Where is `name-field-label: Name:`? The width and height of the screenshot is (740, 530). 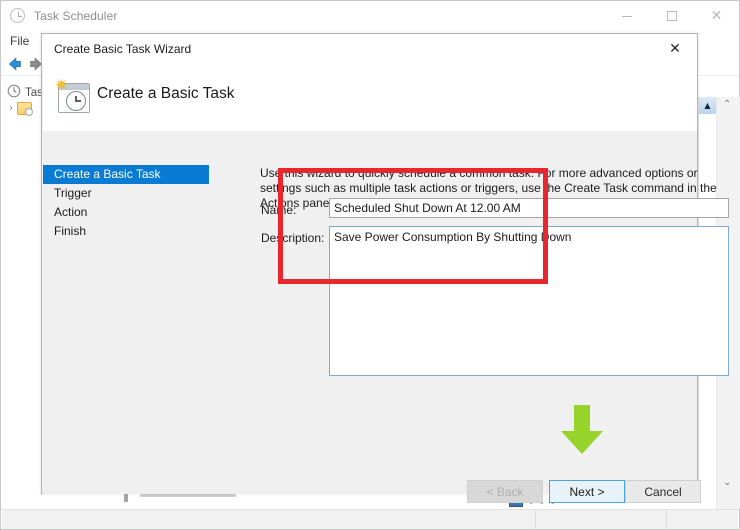
name-field-label: Name: is located at coordinates (279, 210).